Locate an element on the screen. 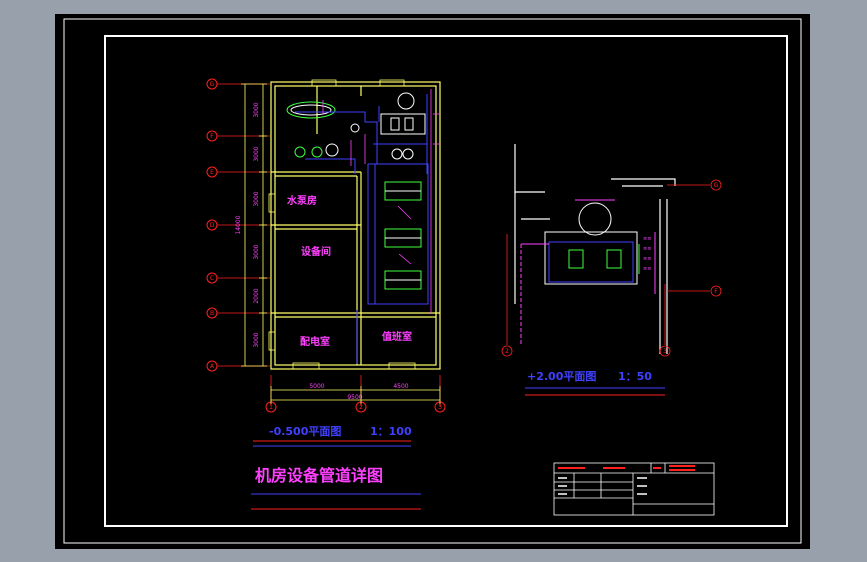 The width and height of the screenshot is (867, 562). axis-label: D is located at coordinates (212, 225).